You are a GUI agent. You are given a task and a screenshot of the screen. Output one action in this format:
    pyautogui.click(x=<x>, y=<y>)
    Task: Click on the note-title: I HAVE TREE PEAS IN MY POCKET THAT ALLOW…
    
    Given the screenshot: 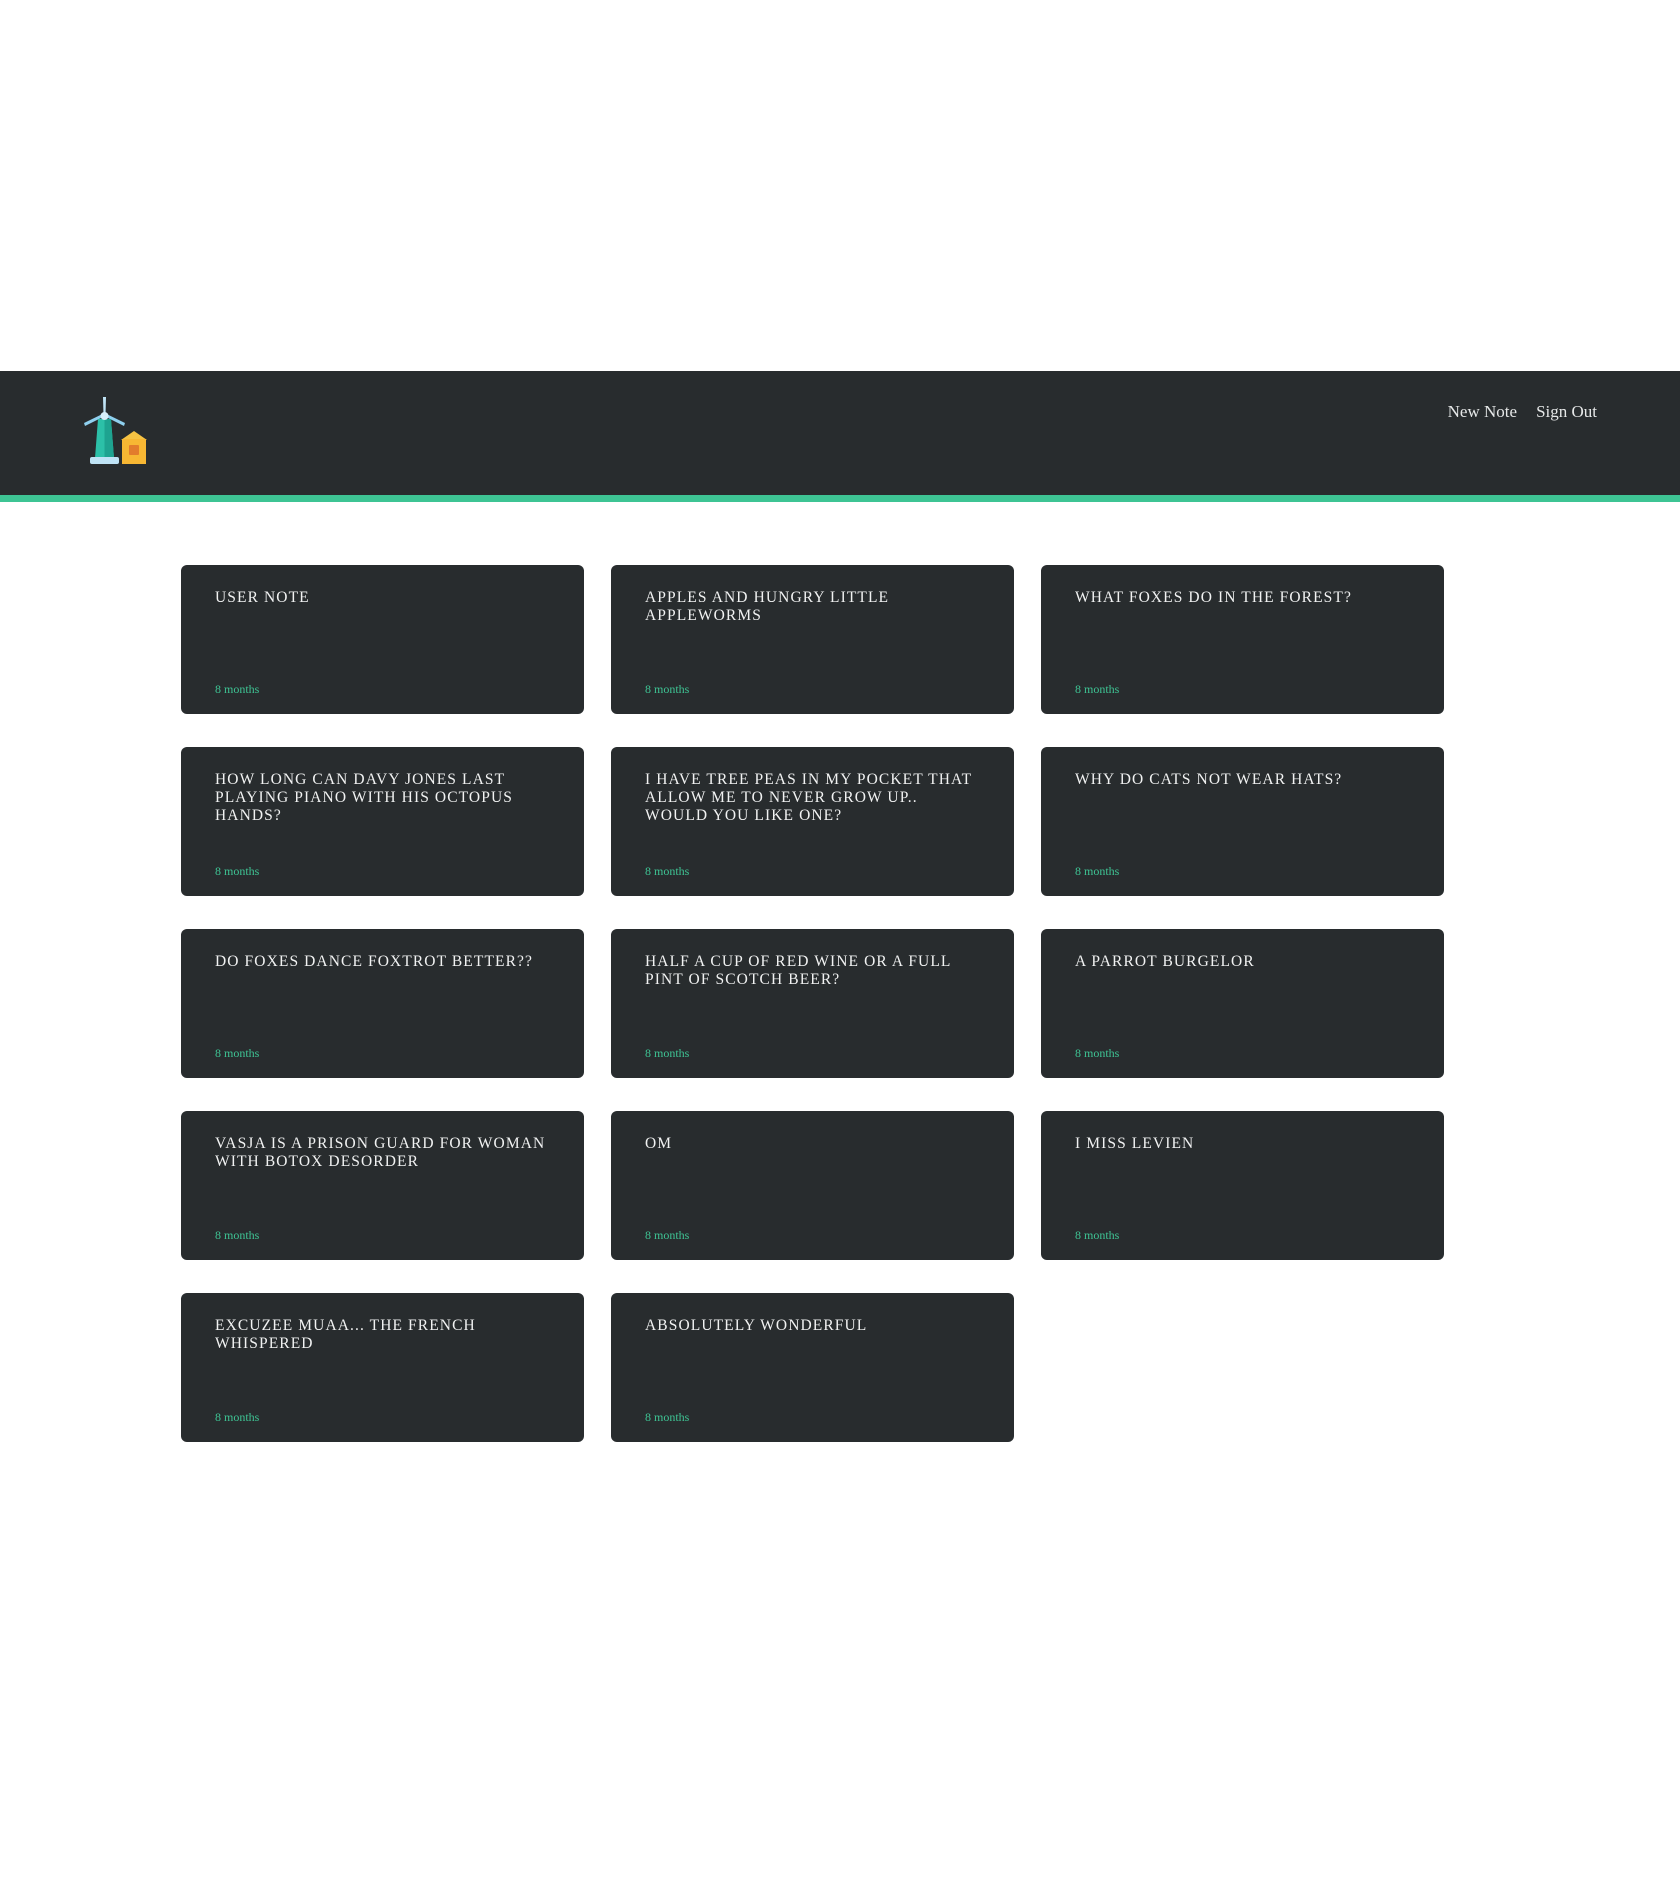 What is the action you would take?
    pyautogui.click(x=808, y=797)
    